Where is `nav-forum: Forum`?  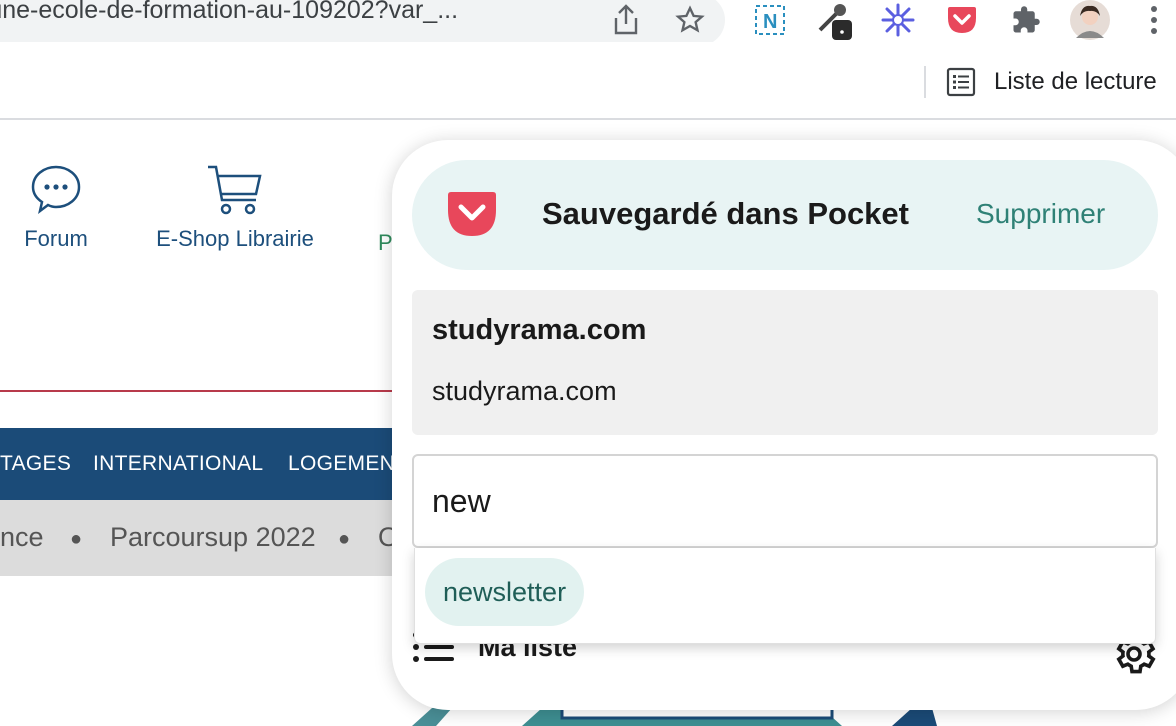
nav-forum: Forum is located at coordinates (56, 208).